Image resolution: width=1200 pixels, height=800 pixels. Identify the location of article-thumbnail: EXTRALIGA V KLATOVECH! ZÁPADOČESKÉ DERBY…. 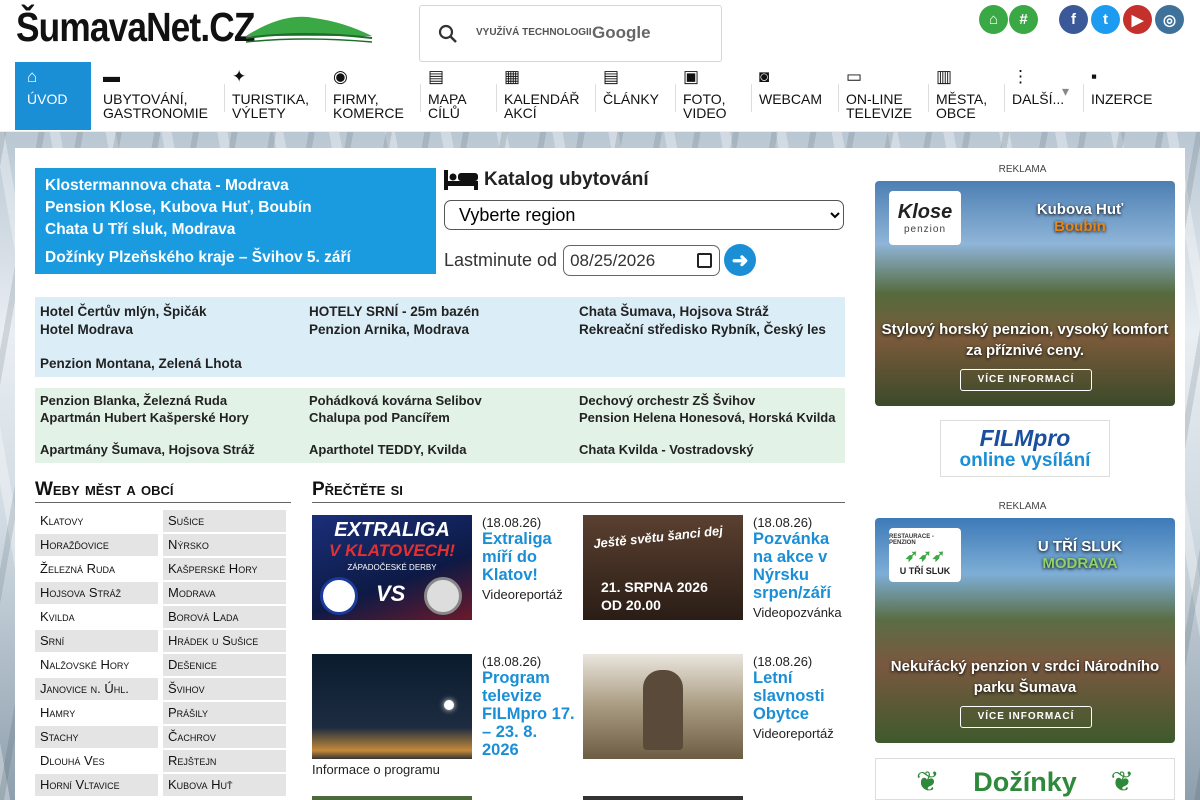
(392, 567).